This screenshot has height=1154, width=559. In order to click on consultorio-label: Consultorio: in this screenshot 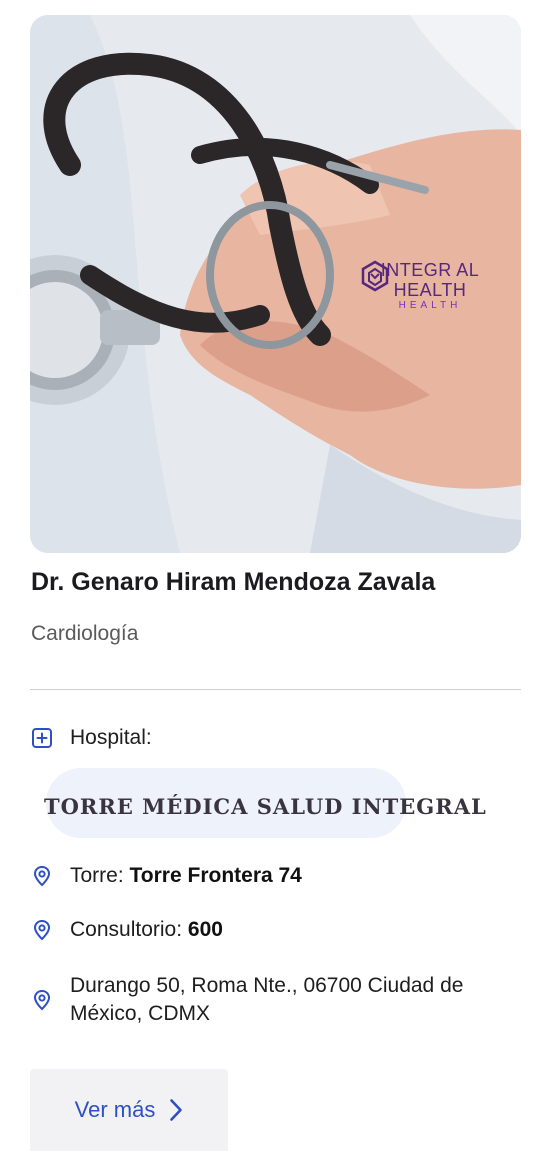, I will do `click(126, 929)`.